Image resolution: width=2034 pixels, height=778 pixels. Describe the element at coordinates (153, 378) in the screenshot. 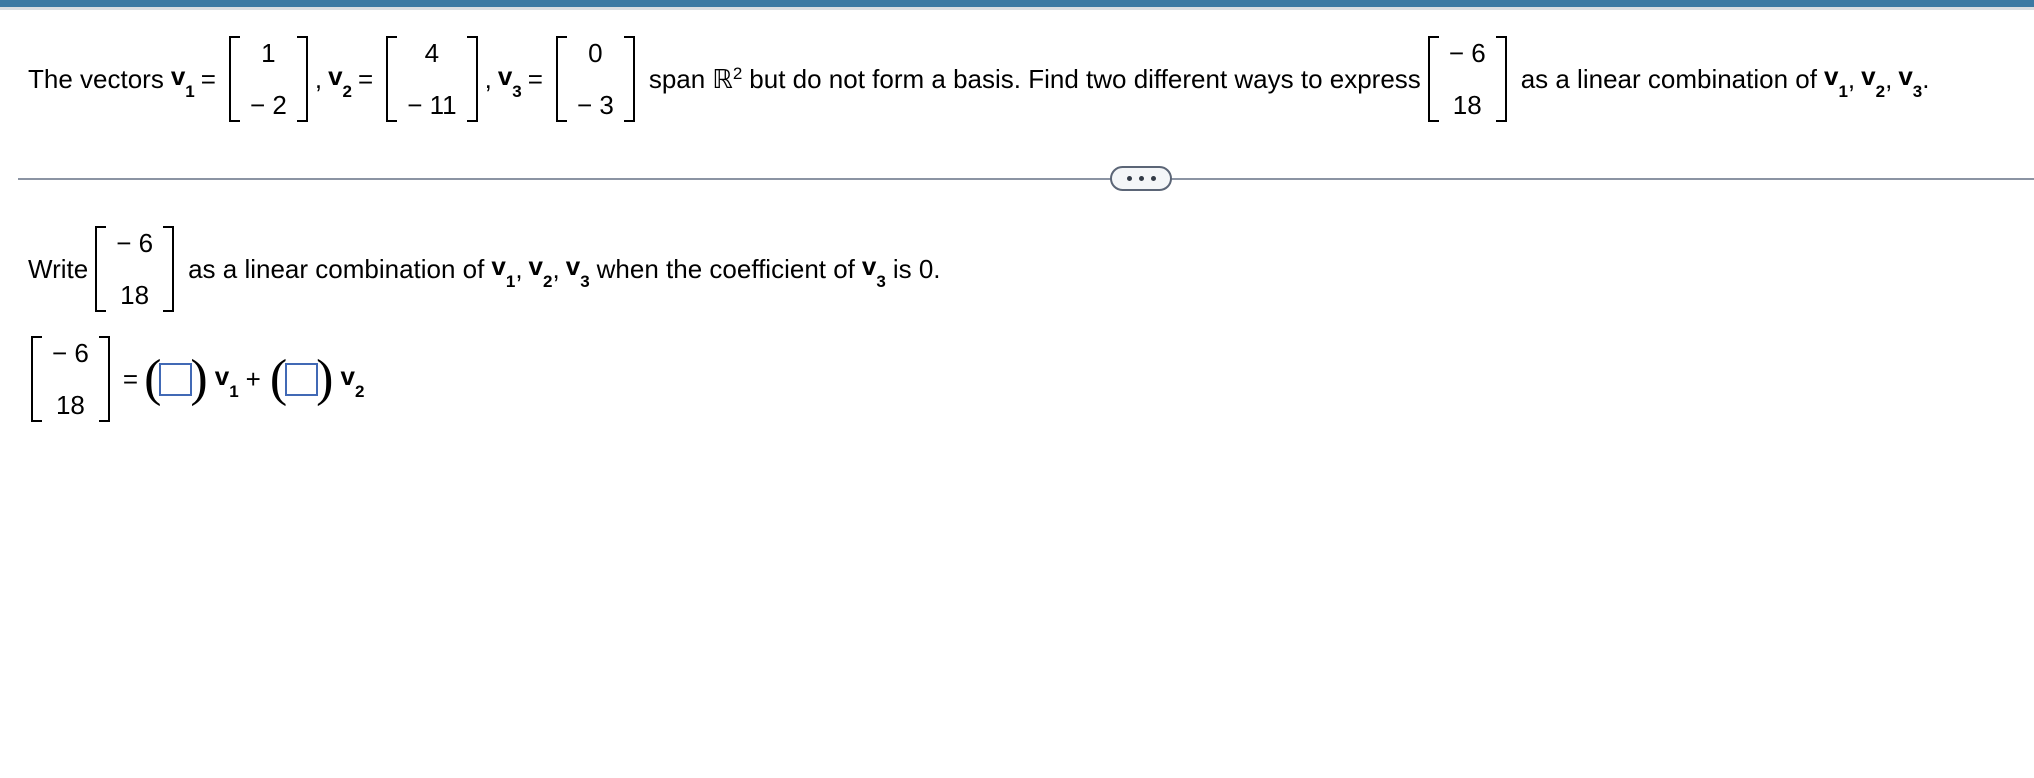

I see `open-paren-1: (` at that location.